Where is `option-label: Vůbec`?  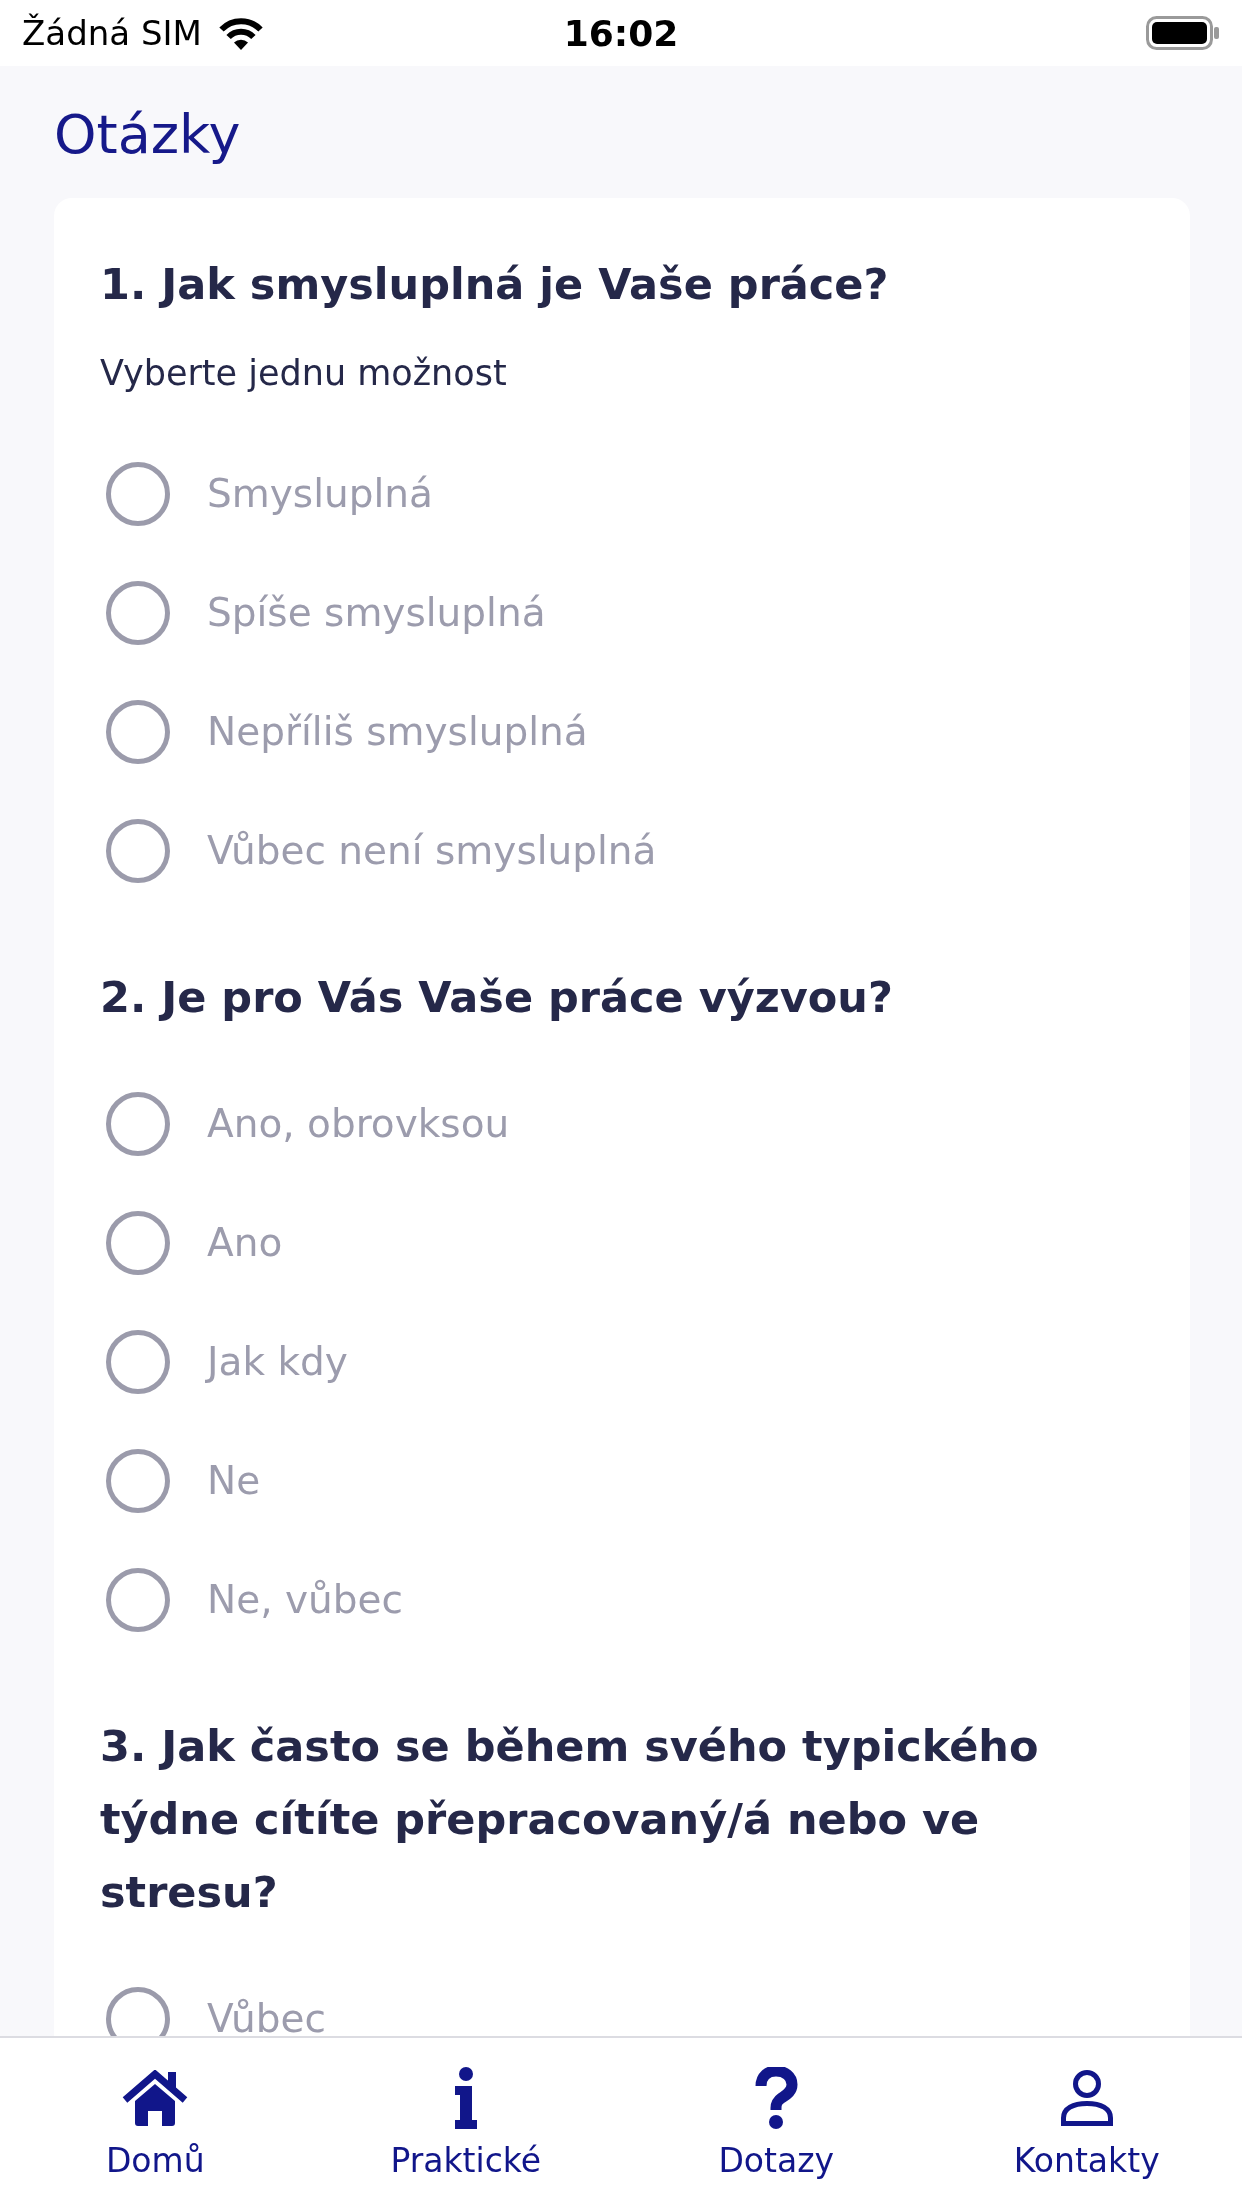
option-label: Vůbec is located at coordinates (266, 2016).